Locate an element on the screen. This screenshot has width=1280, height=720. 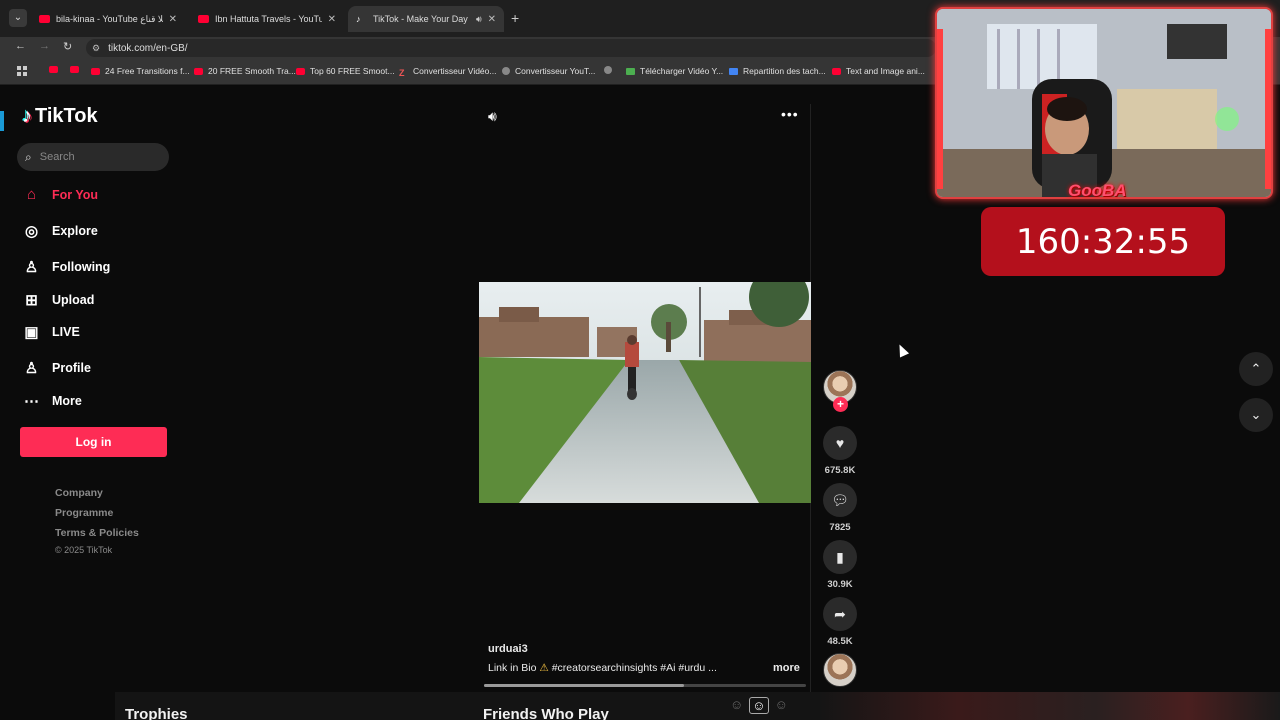
upload-icon: ⊞ is located at coordinates (31, 300).